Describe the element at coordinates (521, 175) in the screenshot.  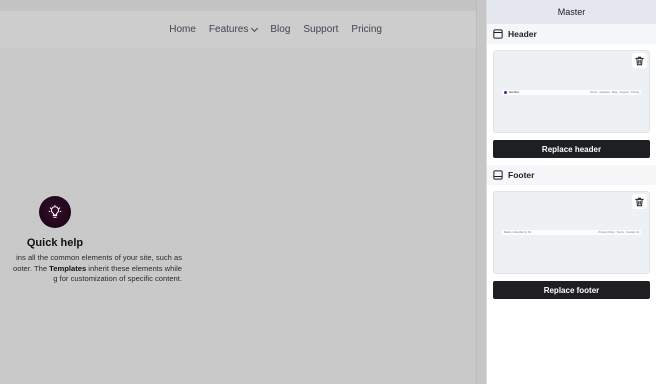
I see `footer-section-label: Footer` at that location.